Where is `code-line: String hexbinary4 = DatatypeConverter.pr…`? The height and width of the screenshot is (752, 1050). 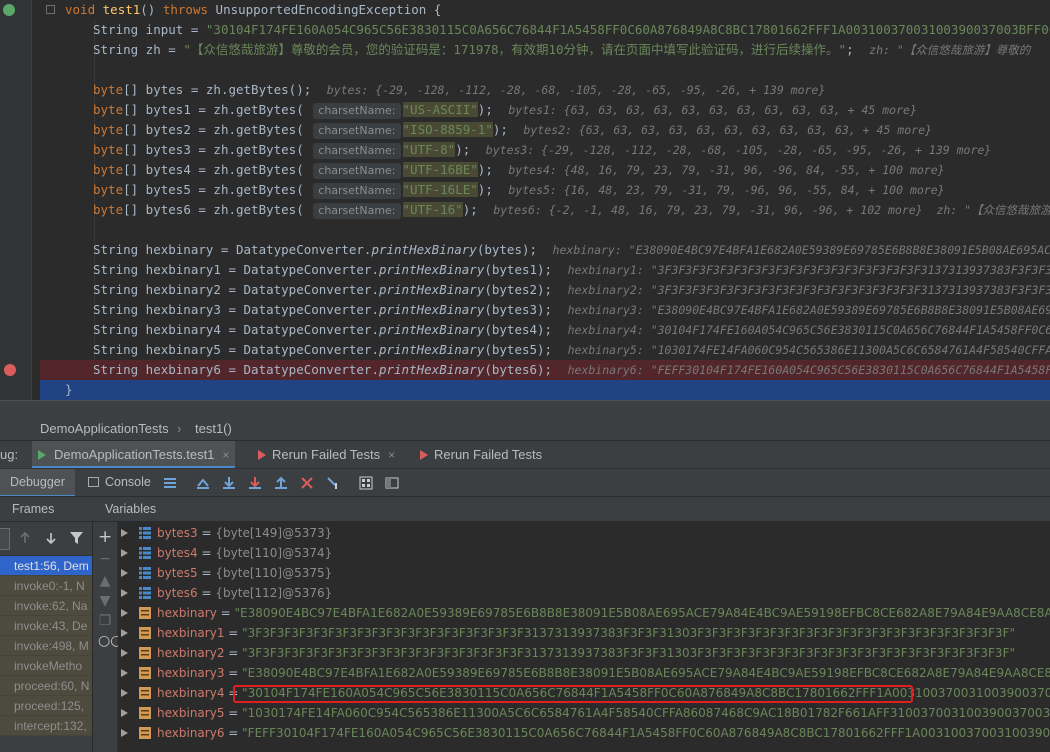
code-line: String hexbinary4 = DatatypeConverter.pr… is located at coordinates (545, 330).